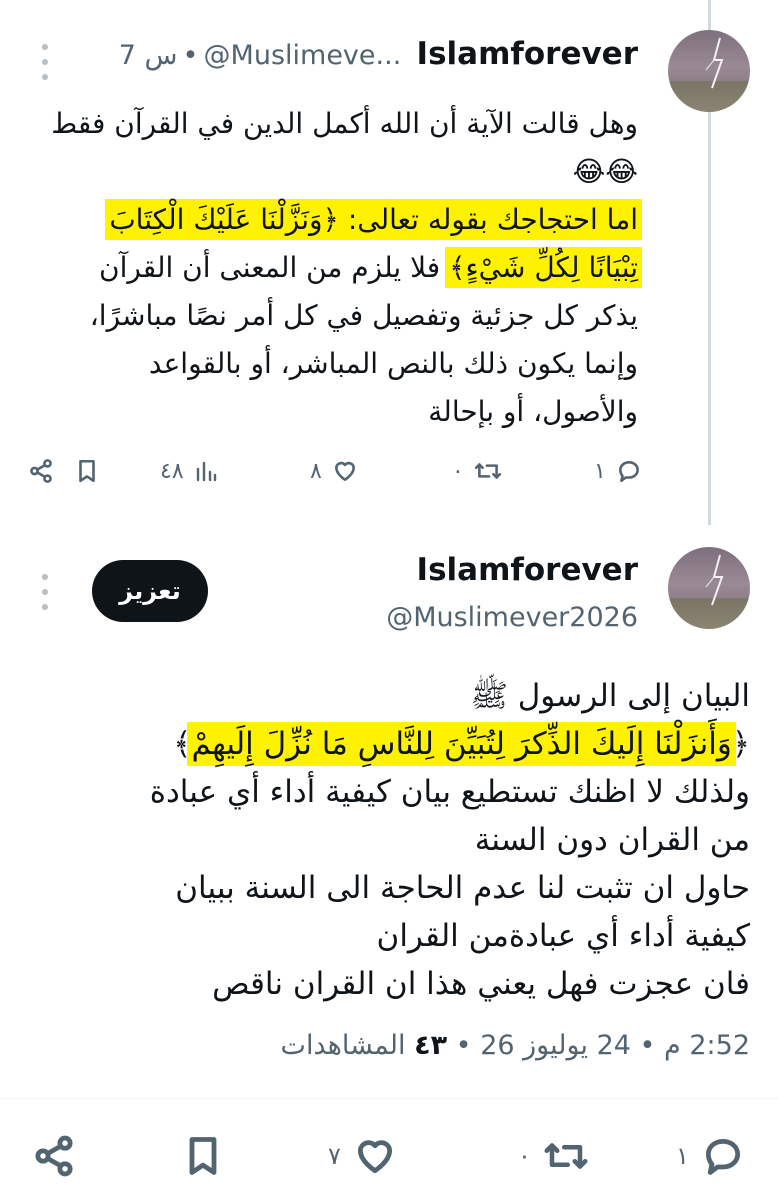 Image resolution: width=778 pixels, height=1200 pixels. What do you see at coordinates (270, 267) in the screenshot?
I see `tweet-line: فلا يلزم من المعنى أن القرآن` at bounding box center [270, 267].